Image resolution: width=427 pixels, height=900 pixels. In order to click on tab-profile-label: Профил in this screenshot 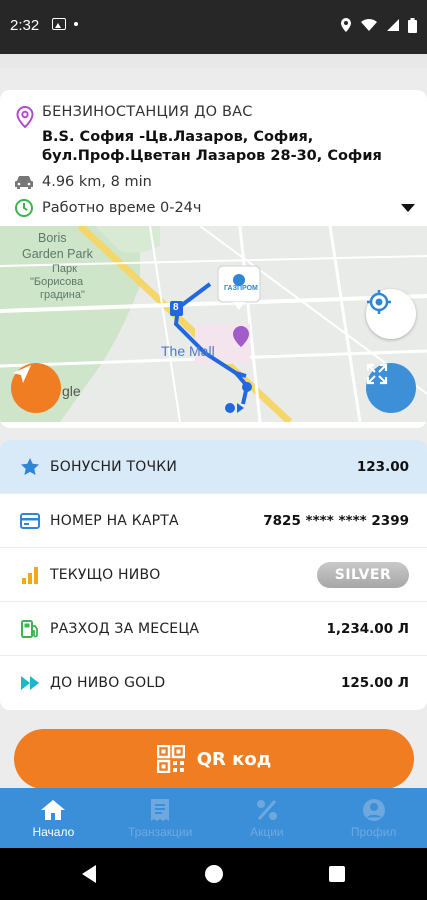, I will do `click(373, 831)`.